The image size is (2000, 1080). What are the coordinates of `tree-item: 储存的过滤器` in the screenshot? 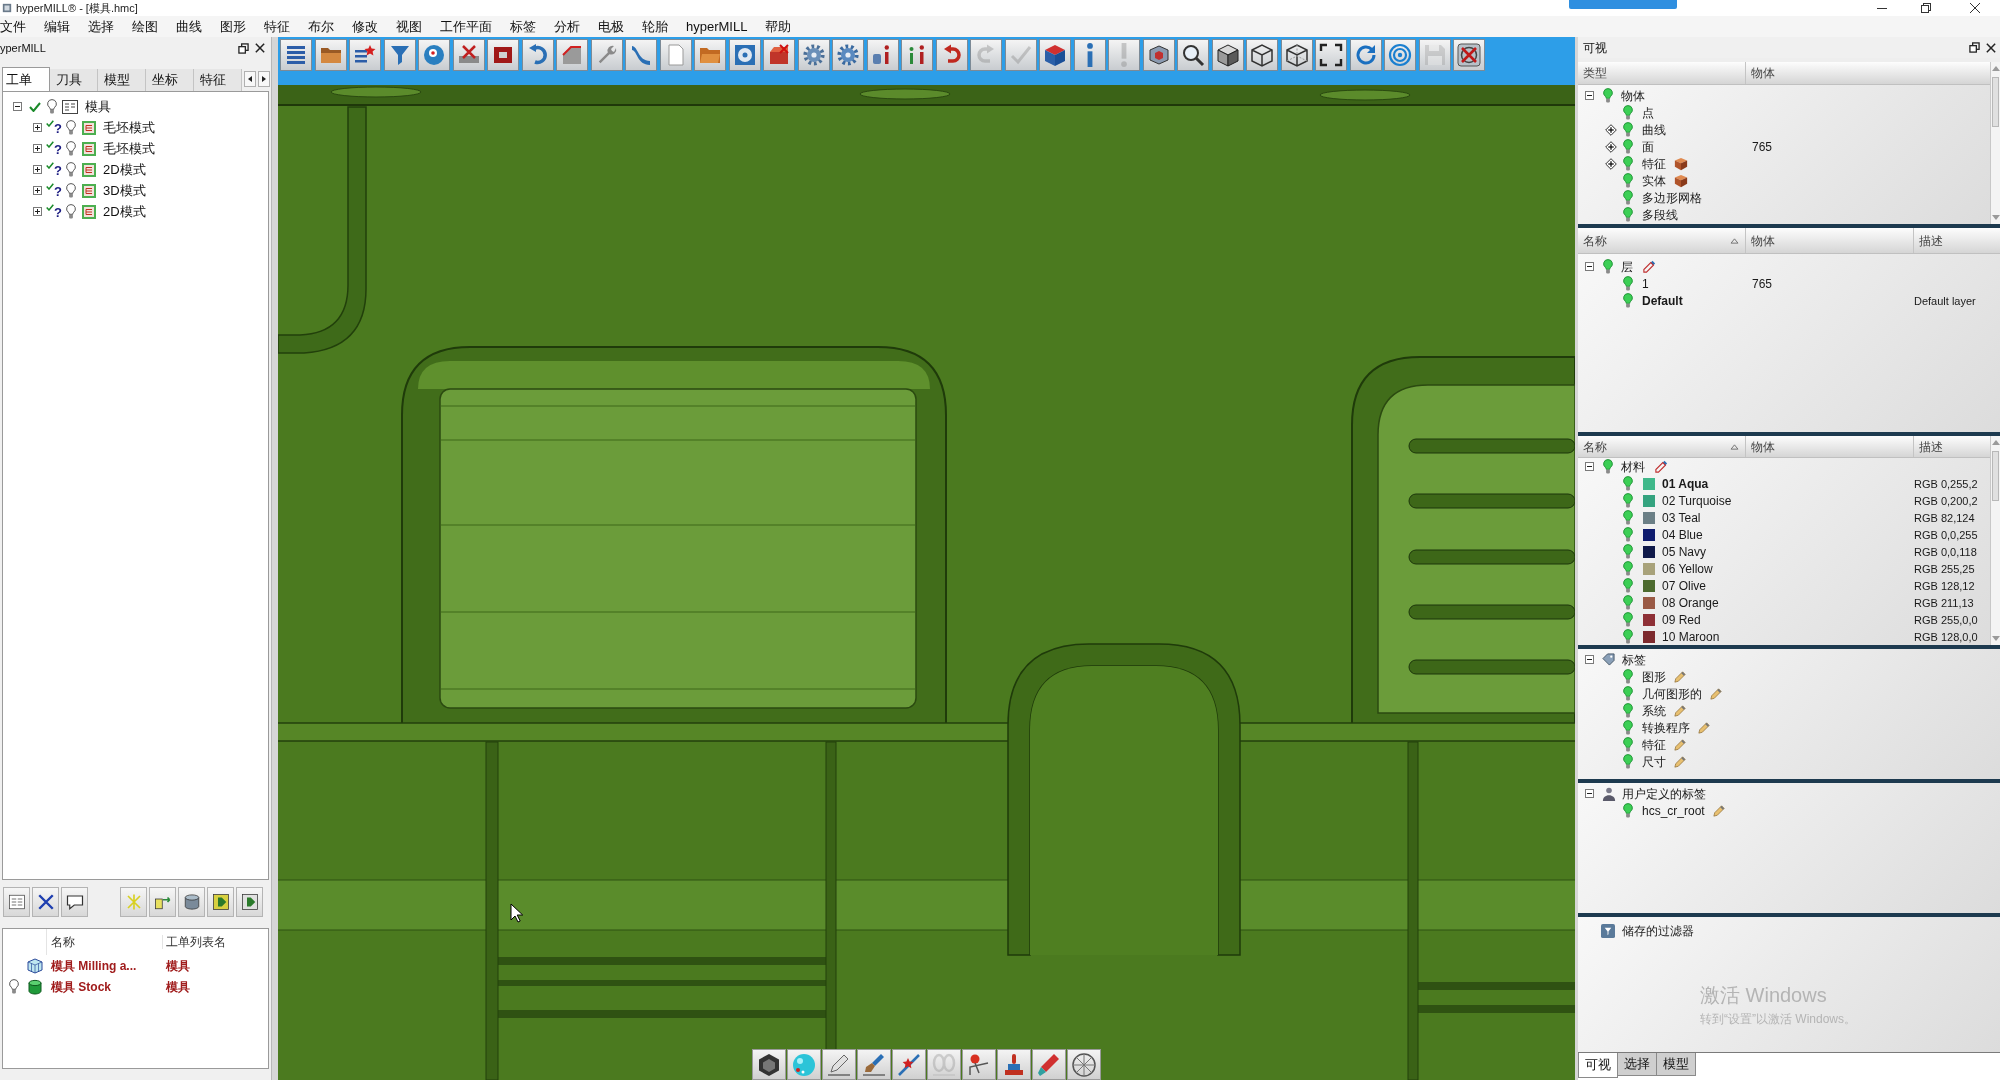 It's located at (1658, 930).